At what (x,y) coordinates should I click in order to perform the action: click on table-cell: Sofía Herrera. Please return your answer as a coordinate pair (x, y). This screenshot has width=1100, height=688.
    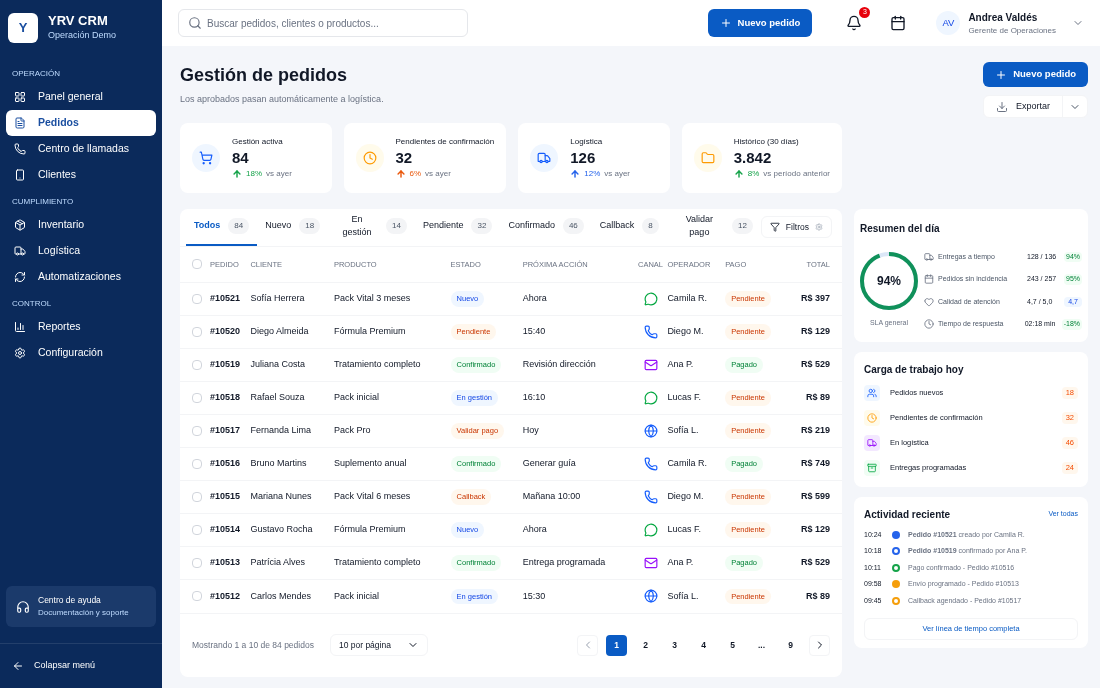
    Looking at the image, I should click on (277, 298).